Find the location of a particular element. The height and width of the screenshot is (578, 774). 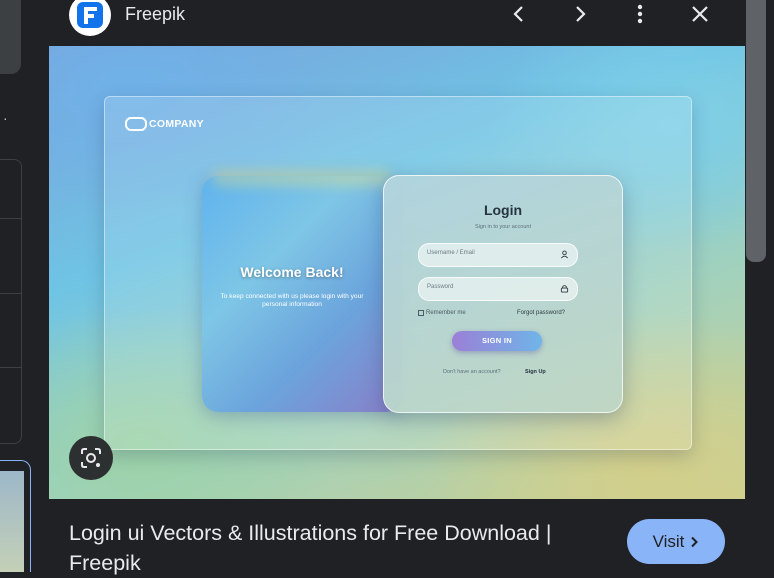

previous-button is located at coordinates (519, 14).